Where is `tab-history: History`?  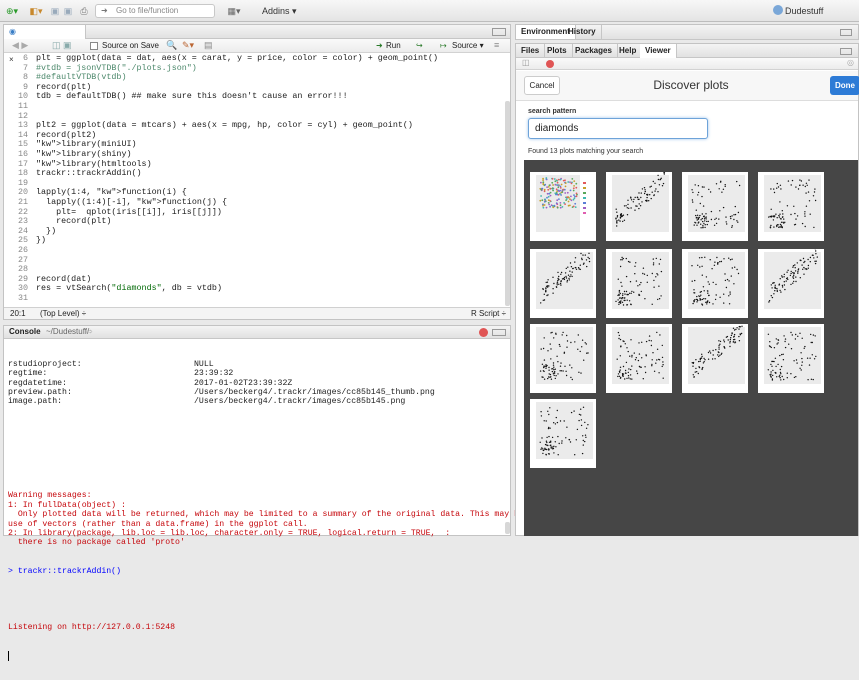 tab-history: History is located at coordinates (582, 32).